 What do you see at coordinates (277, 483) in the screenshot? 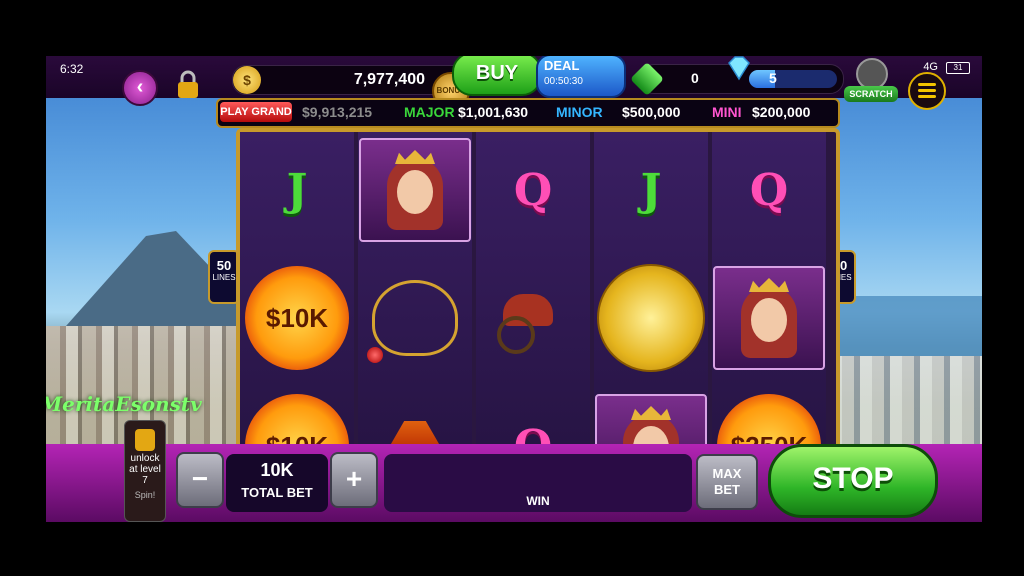
I see `total-bet-display: 10K TOTAL BET` at bounding box center [277, 483].